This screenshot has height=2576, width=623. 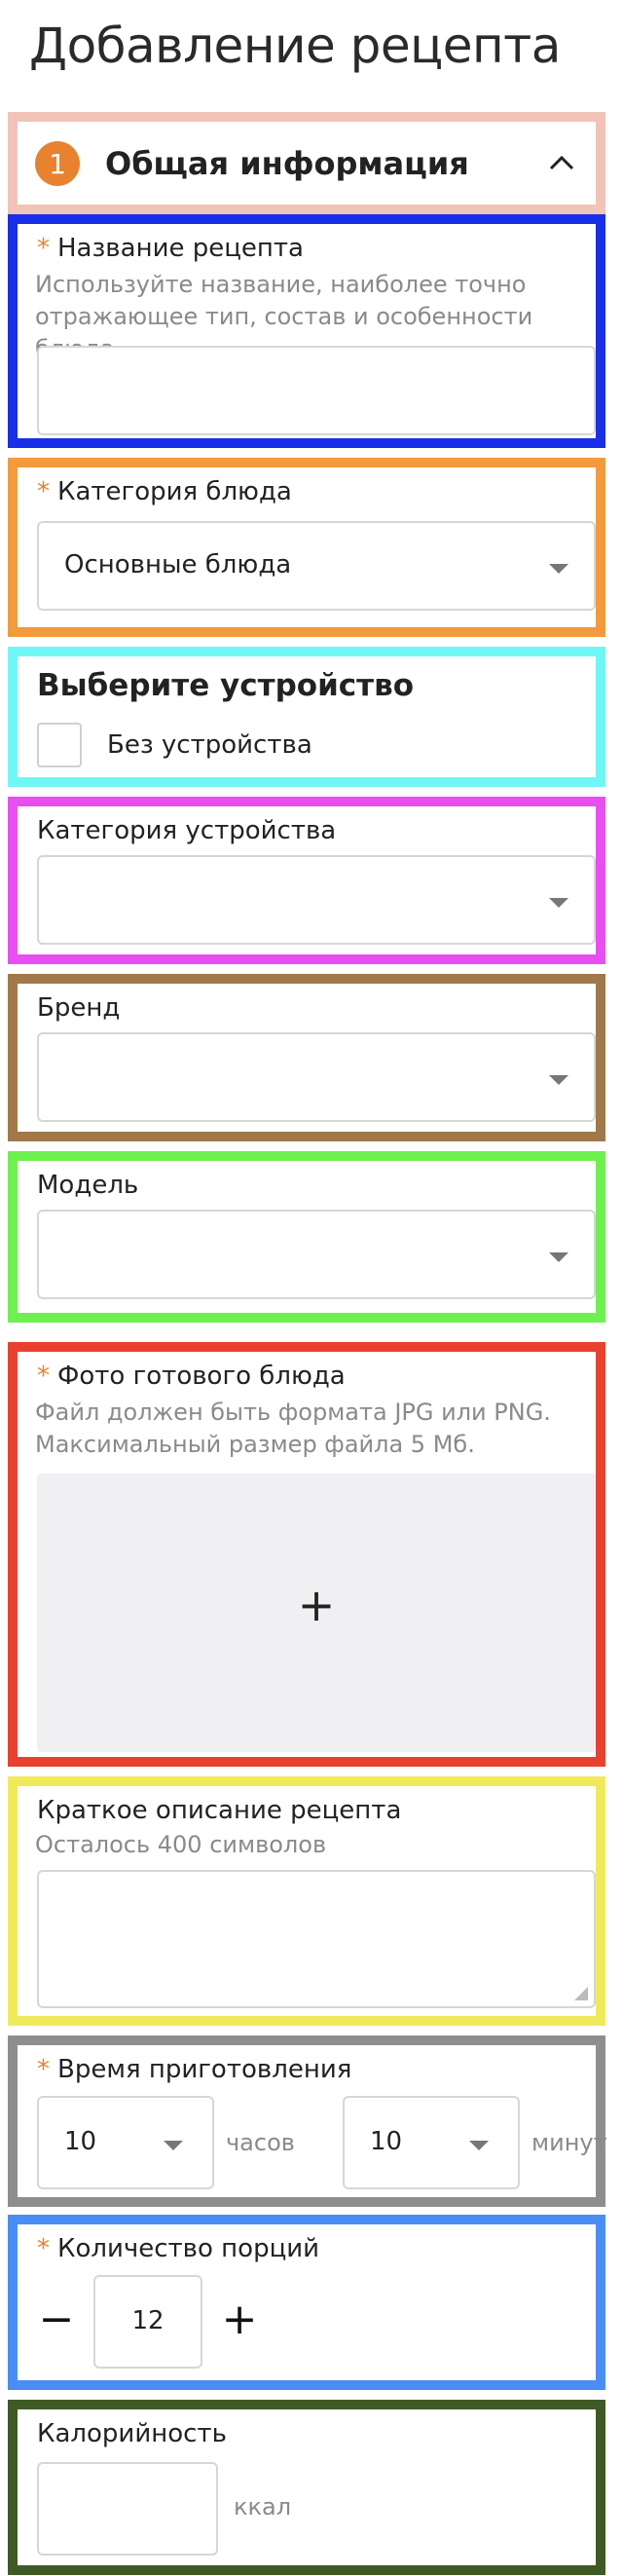 What do you see at coordinates (219, 1810) in the screenshot?
I see `description-label: Краткое описание рецепта` at bounding box center [219, 1810].